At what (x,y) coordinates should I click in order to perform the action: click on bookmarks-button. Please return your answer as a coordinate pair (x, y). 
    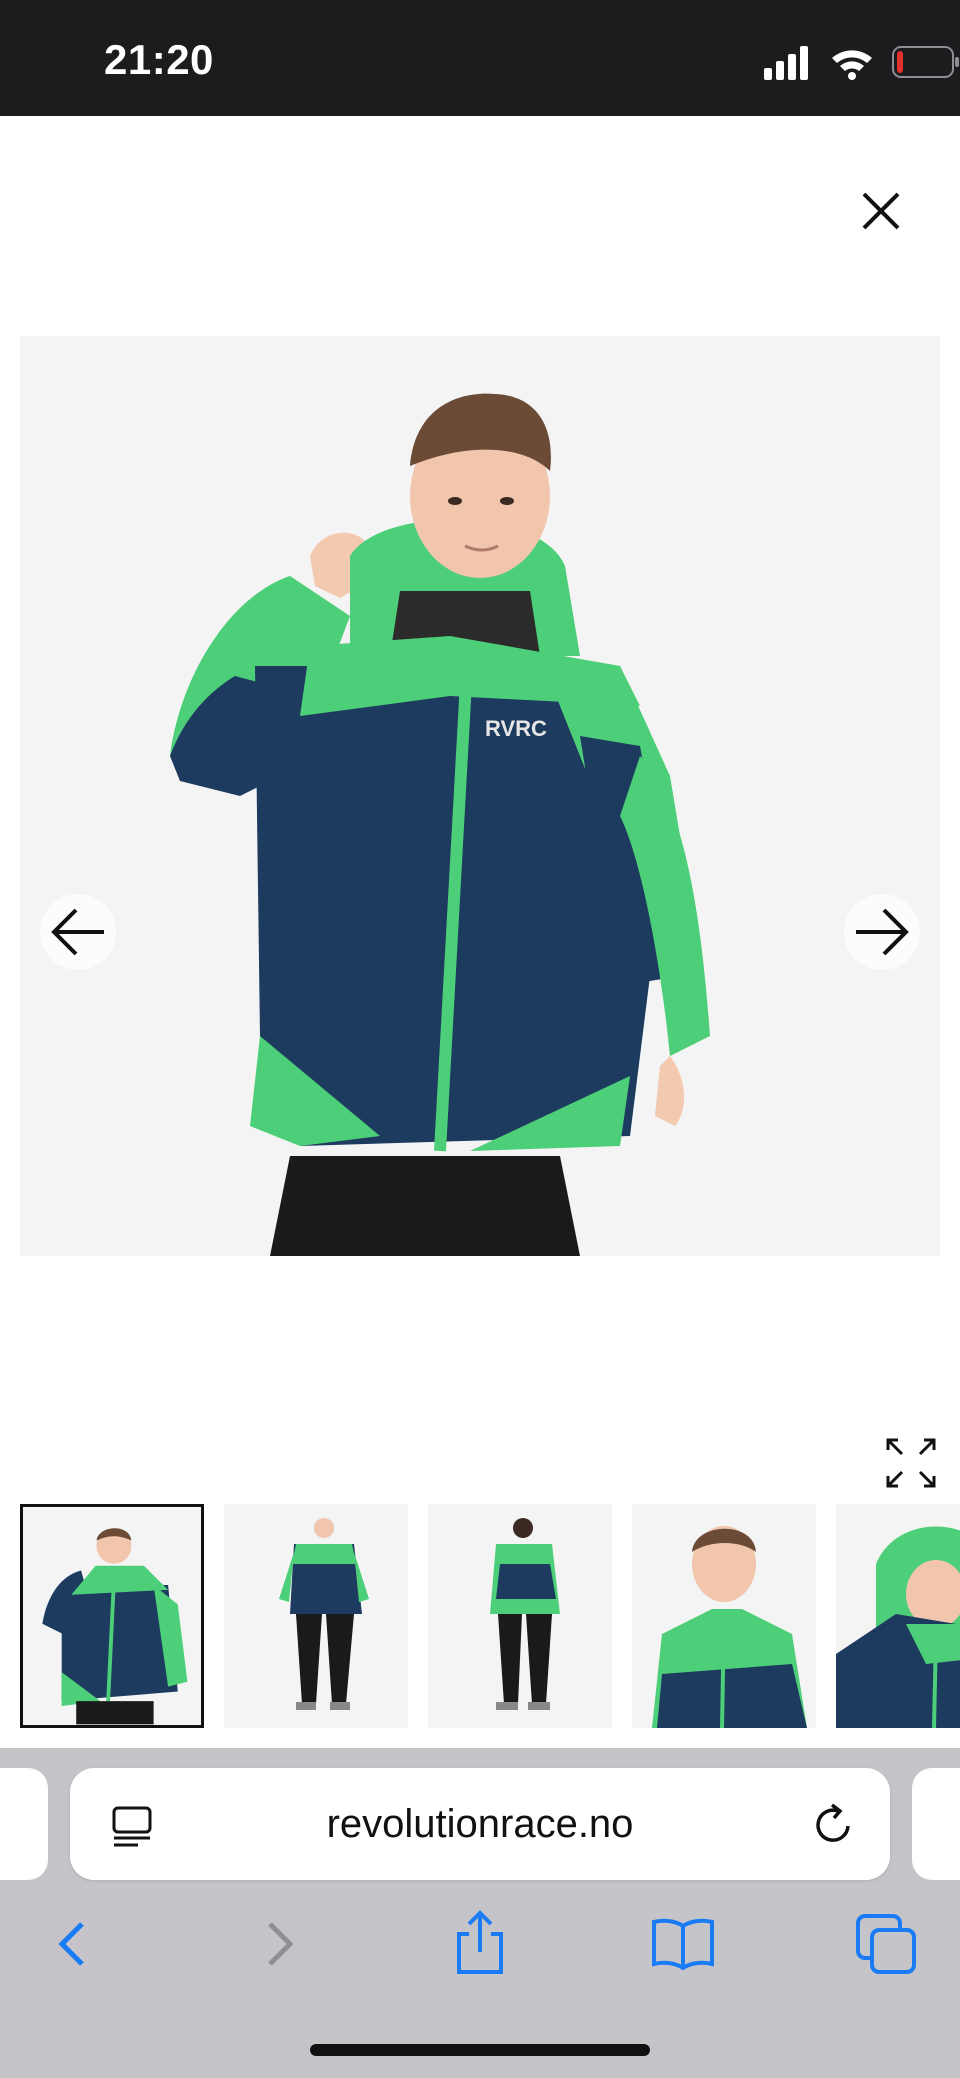
    Looking at the image, I should click on (683, 1943).